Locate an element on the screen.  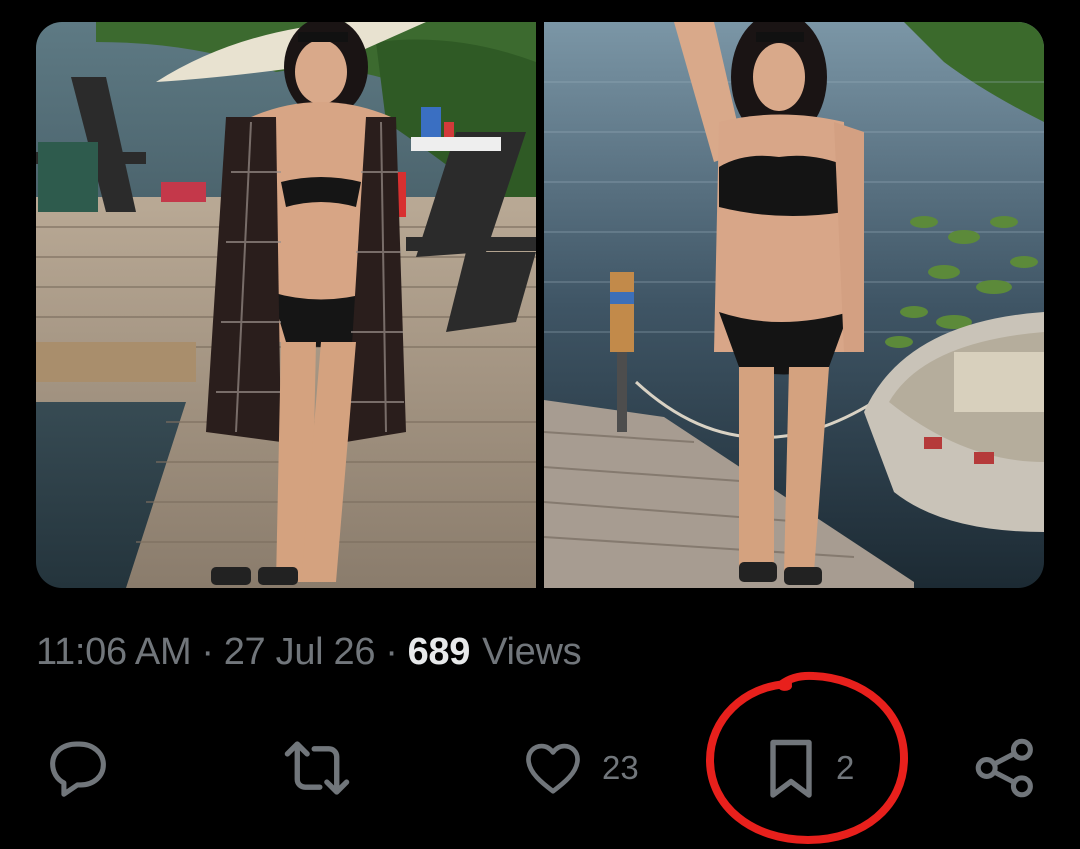
bookmark-count: 2 is located at coordinates (845, 767).